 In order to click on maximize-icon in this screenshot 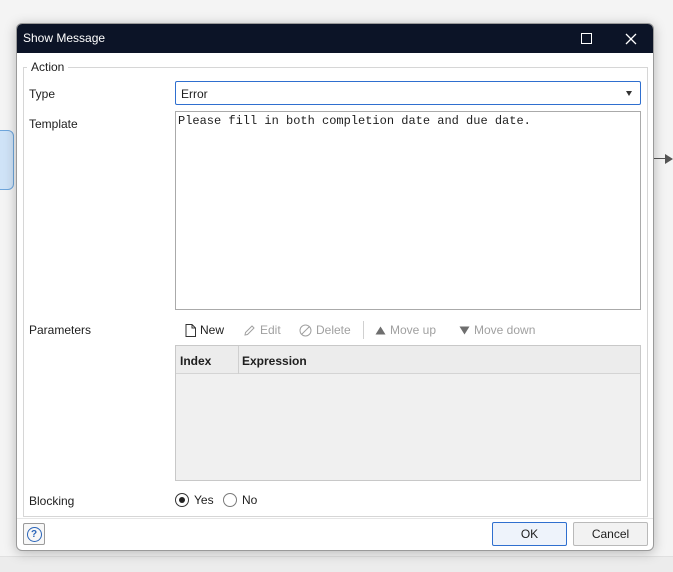, I will do `click(586, 38)`.